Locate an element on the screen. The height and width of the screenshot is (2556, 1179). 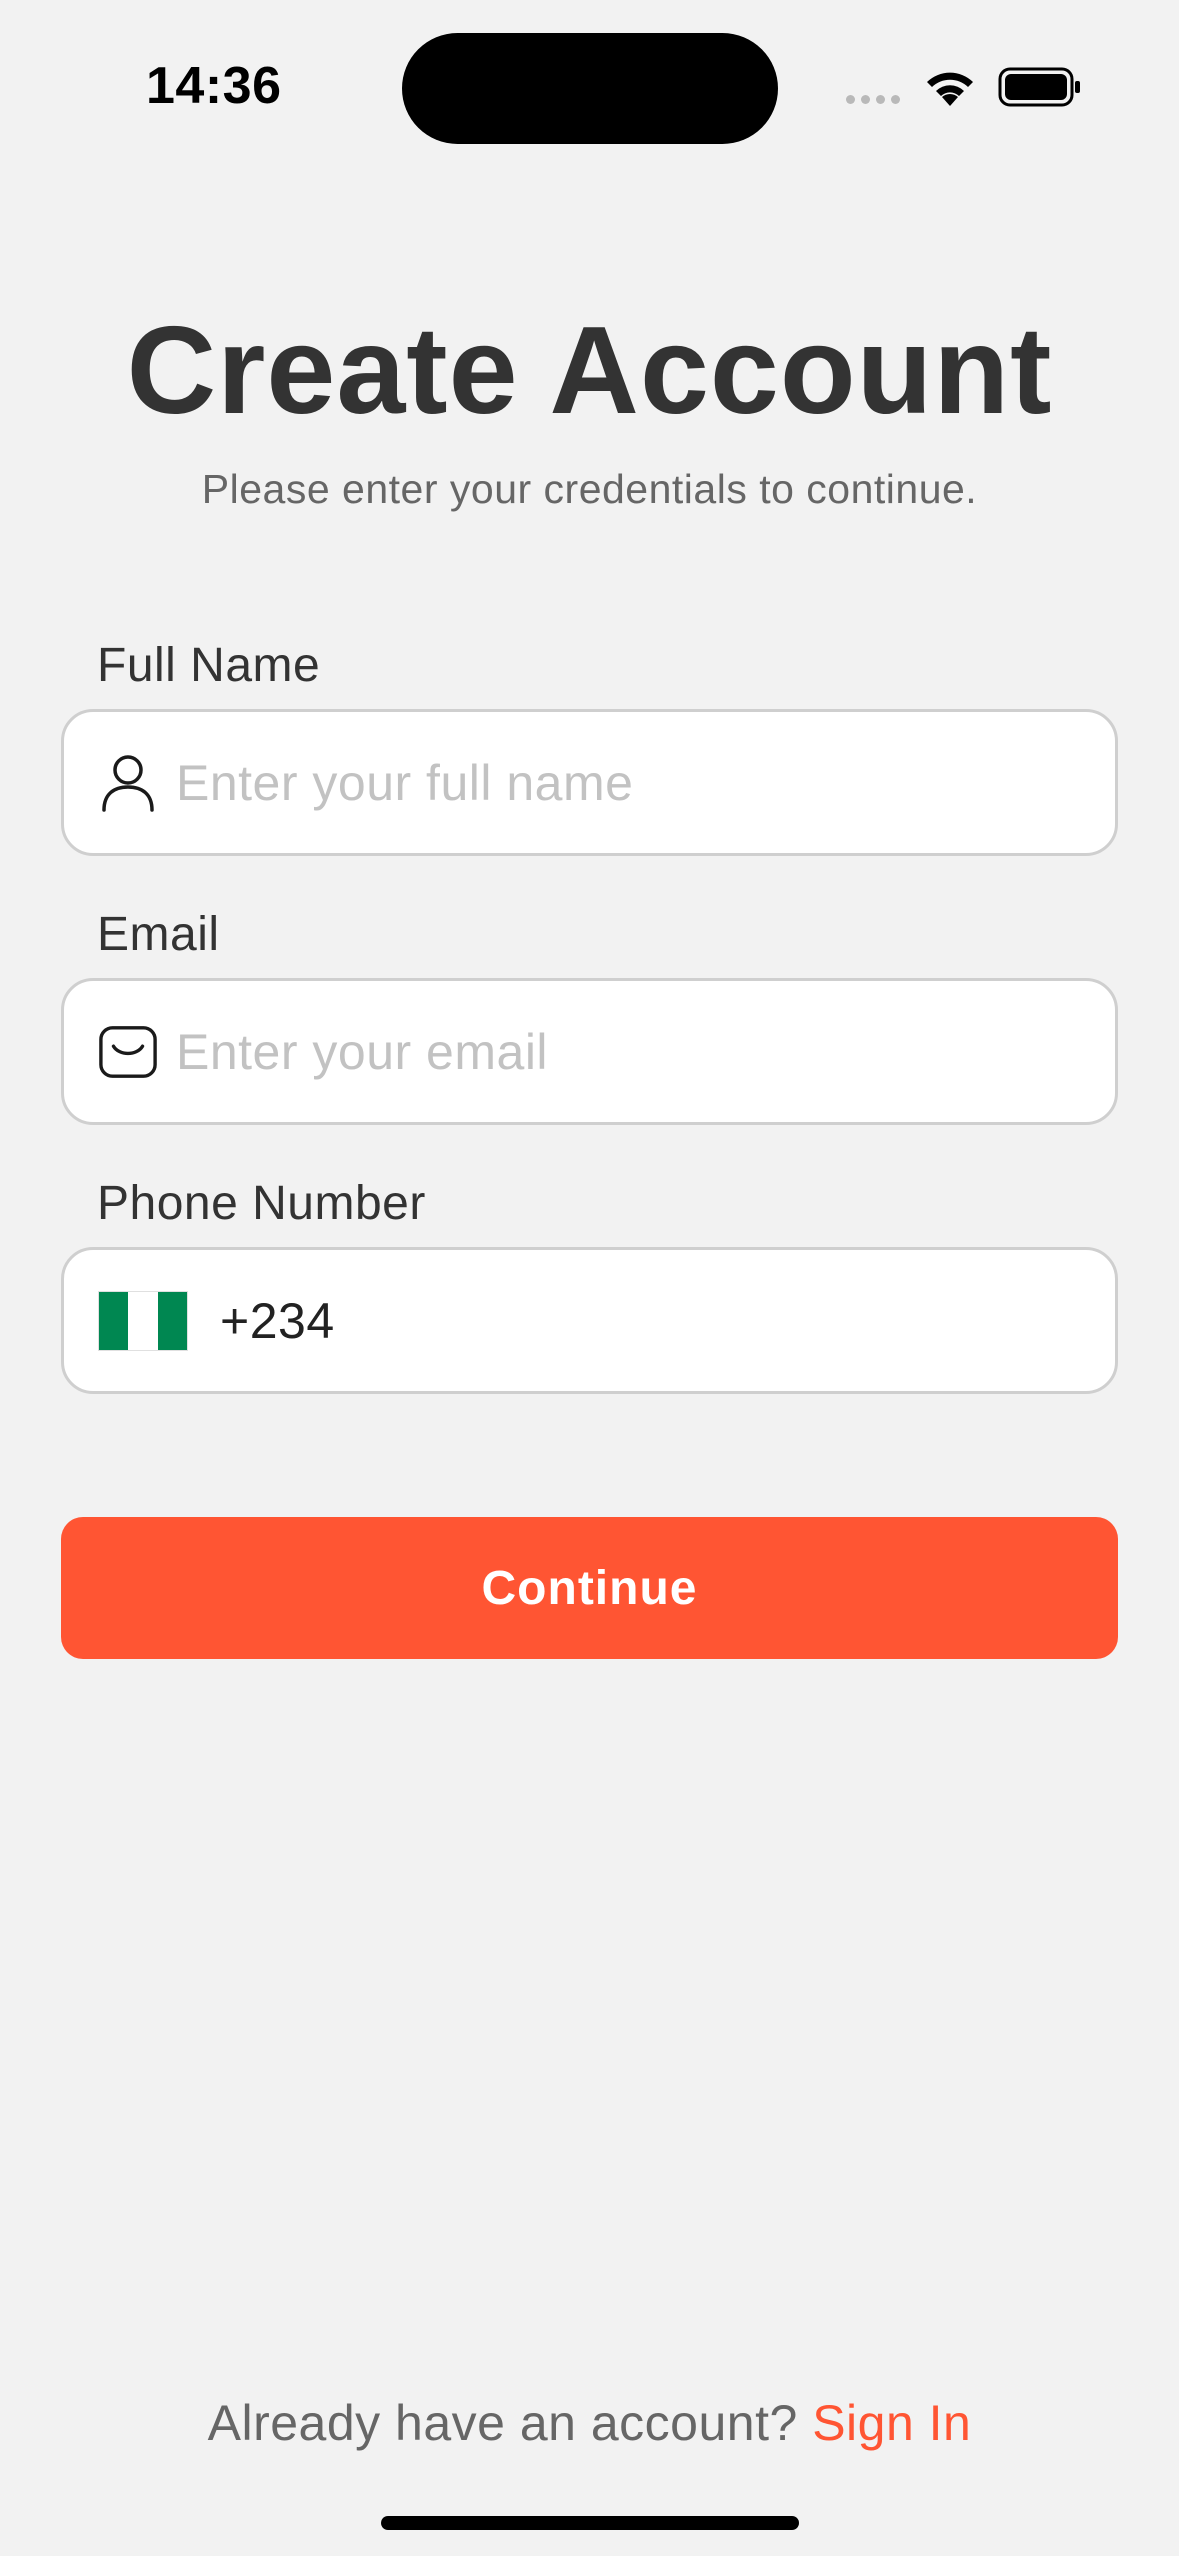
sign-in-prompt: Already have an account? Sign In is located at coordinates (589, 2423).